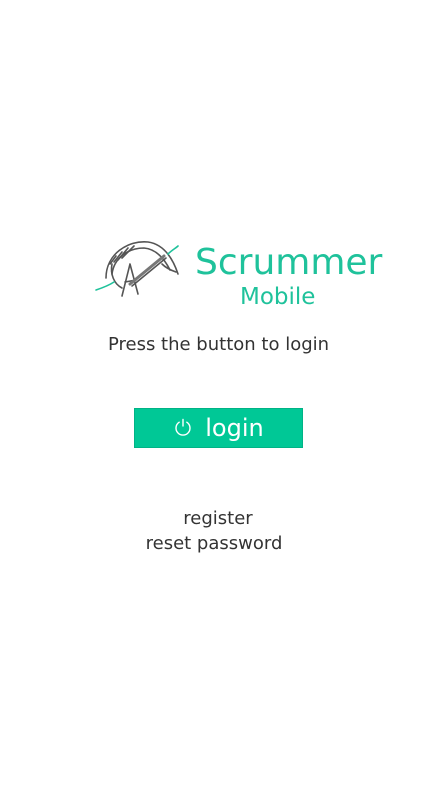 The image size is (441, 794). I want to click on login-button-label: login, so click(234, 428).